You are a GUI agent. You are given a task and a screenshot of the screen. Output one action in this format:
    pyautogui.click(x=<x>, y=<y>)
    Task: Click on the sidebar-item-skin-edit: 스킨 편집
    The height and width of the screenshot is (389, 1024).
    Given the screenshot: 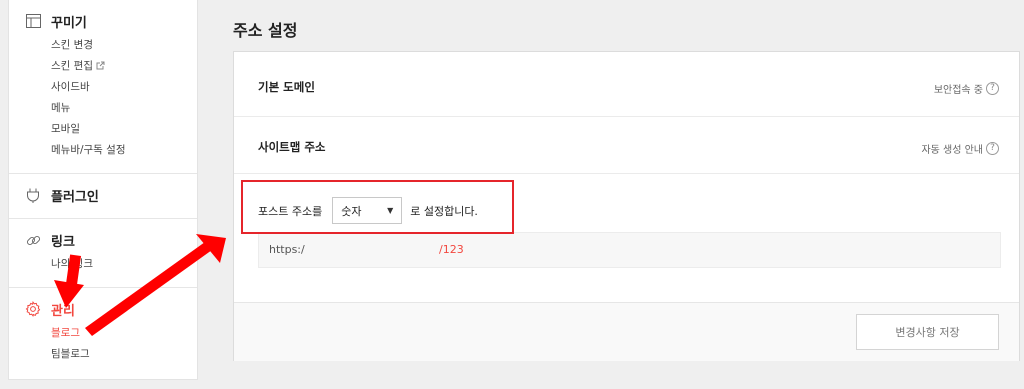 What is the action you would take?
    pyautogui.click(x=117, y=66)
    